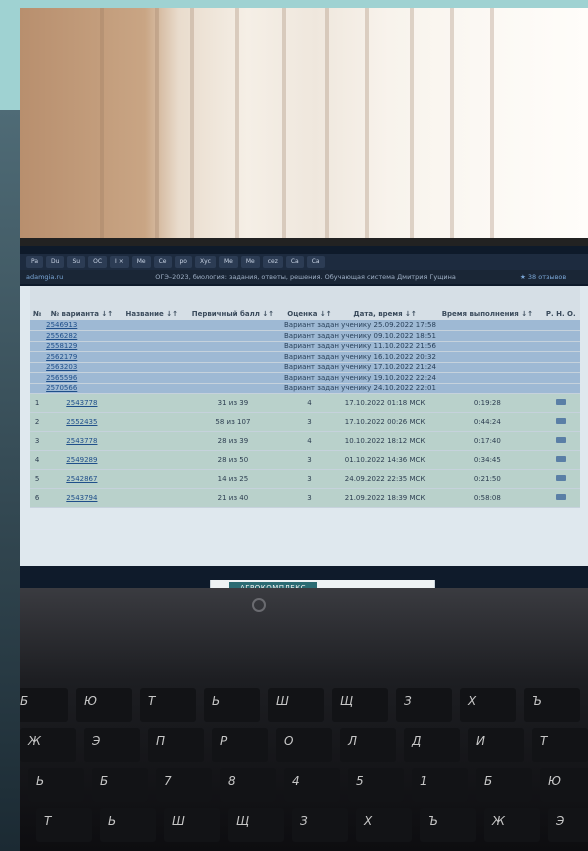 The width and height of the screenshot is (588, 851). What do you see at coordinates (384, 825) in the screenshot?
I see `keyboard-key: Х` at bounding box center [384, 825].